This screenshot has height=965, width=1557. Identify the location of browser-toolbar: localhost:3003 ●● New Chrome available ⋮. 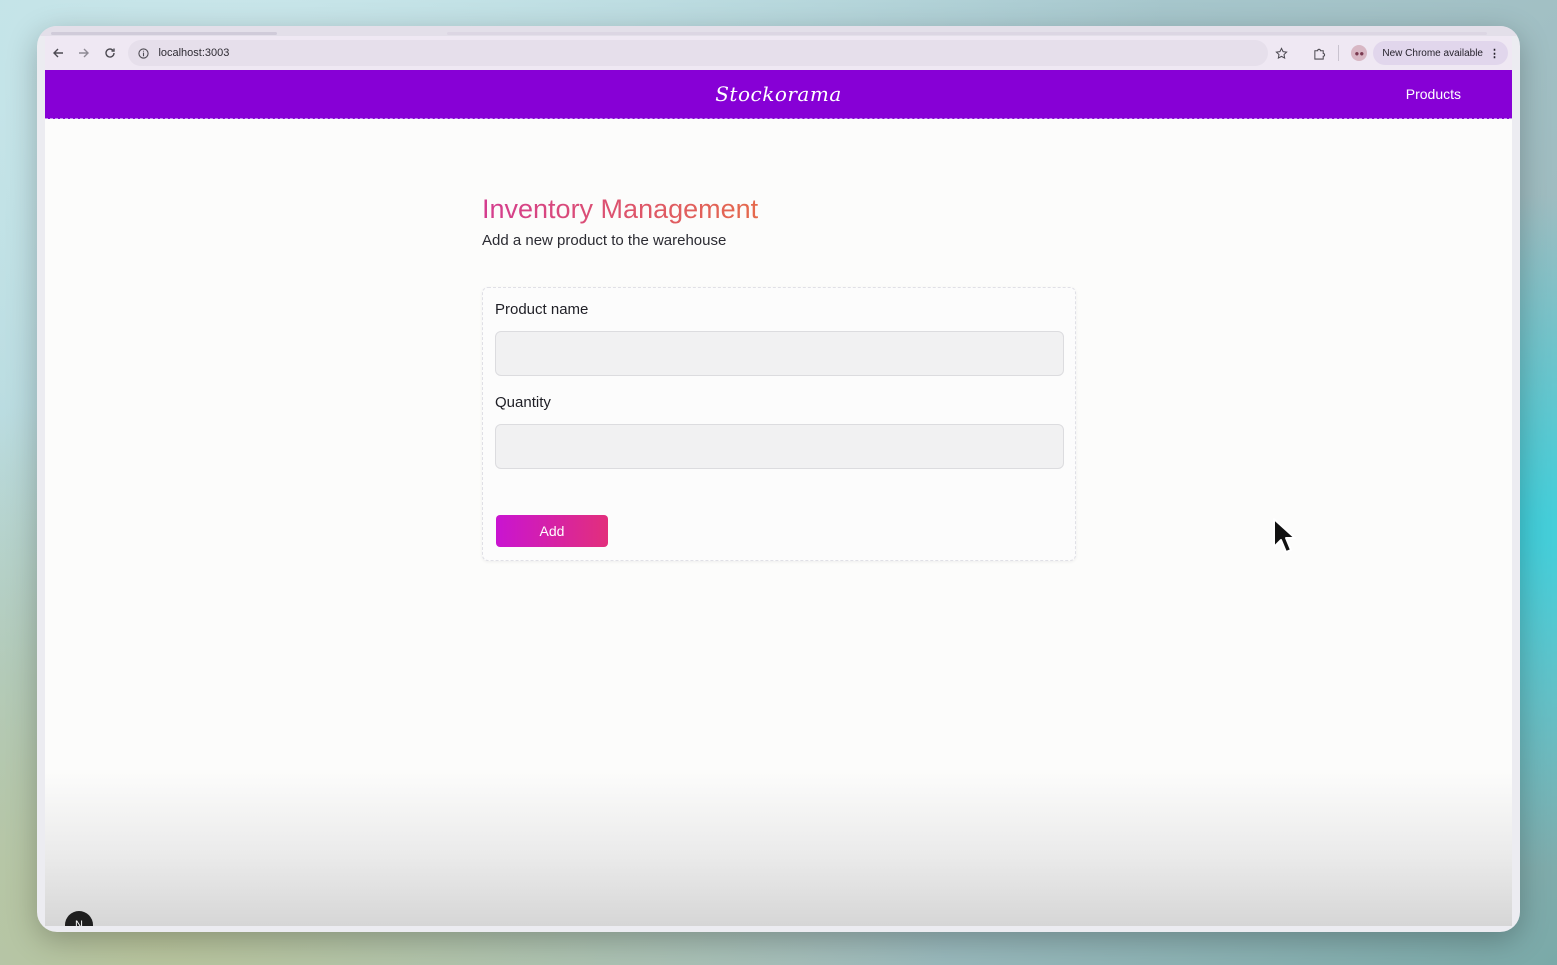
(778, 53).